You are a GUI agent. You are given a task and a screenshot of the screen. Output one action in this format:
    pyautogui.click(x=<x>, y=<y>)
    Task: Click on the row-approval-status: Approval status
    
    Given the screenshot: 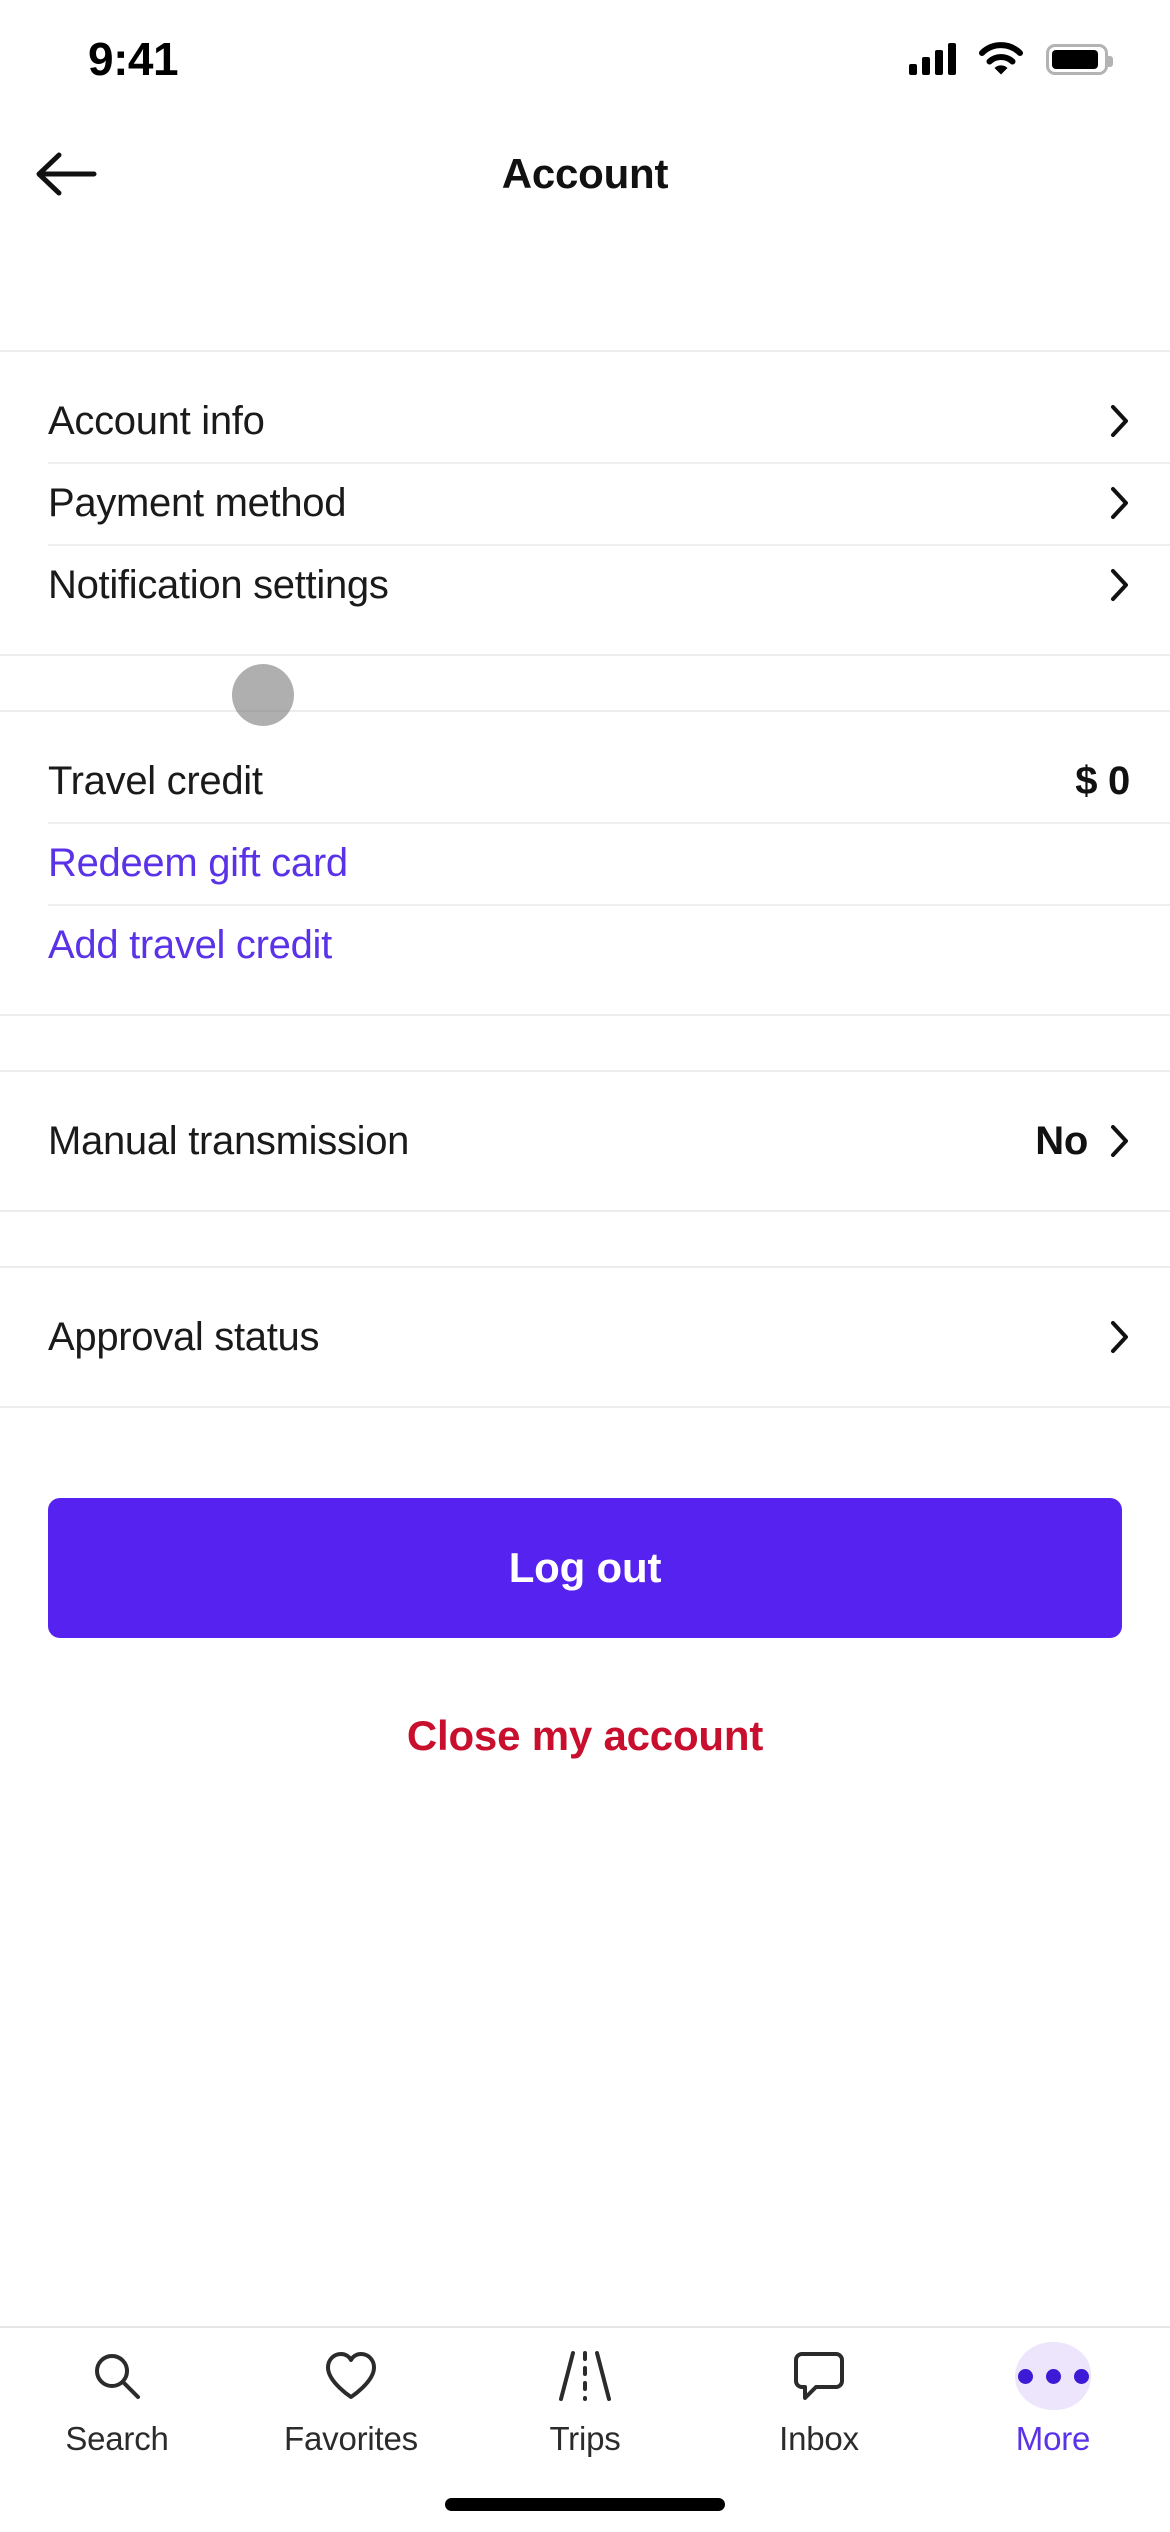 What is the action you would take?
    pyautogui.click(x=585, y=1337)
    